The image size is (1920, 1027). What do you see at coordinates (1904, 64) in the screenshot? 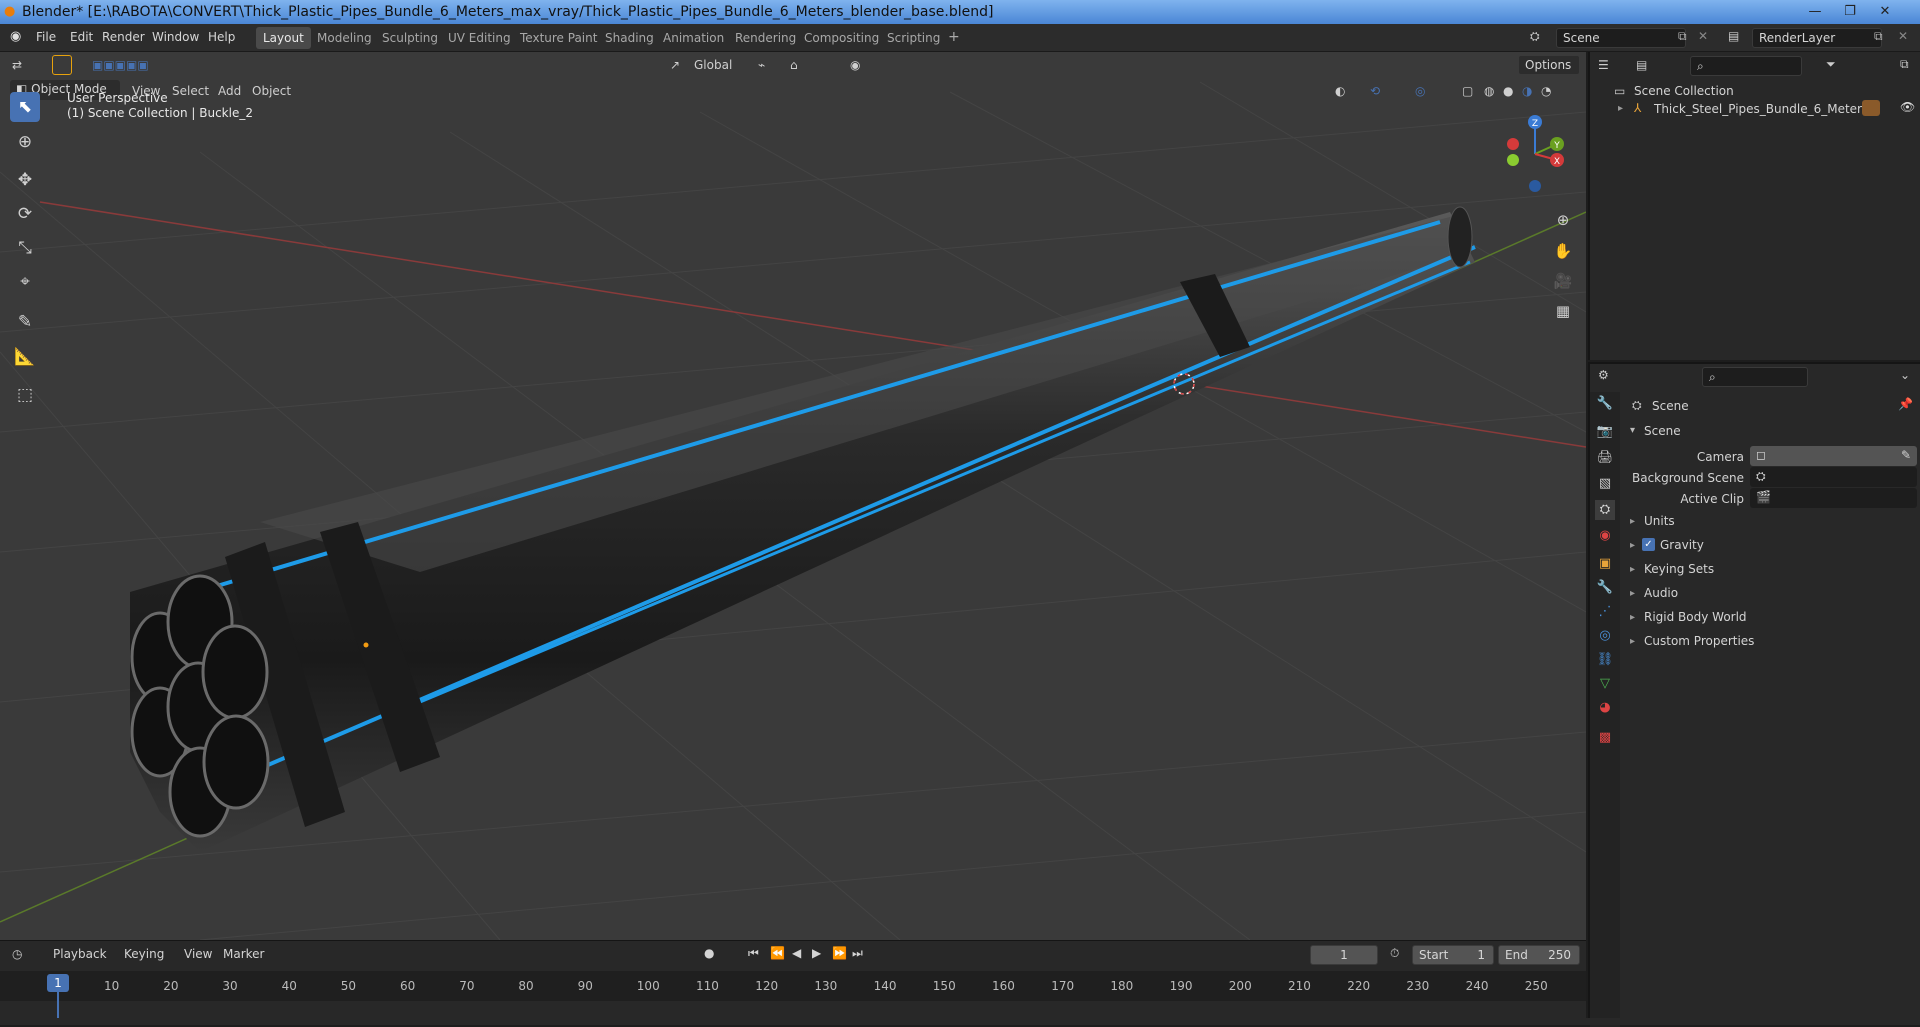
I see `outliner-new-collection-icon: ⧉` at bounding box center [1904, 64].